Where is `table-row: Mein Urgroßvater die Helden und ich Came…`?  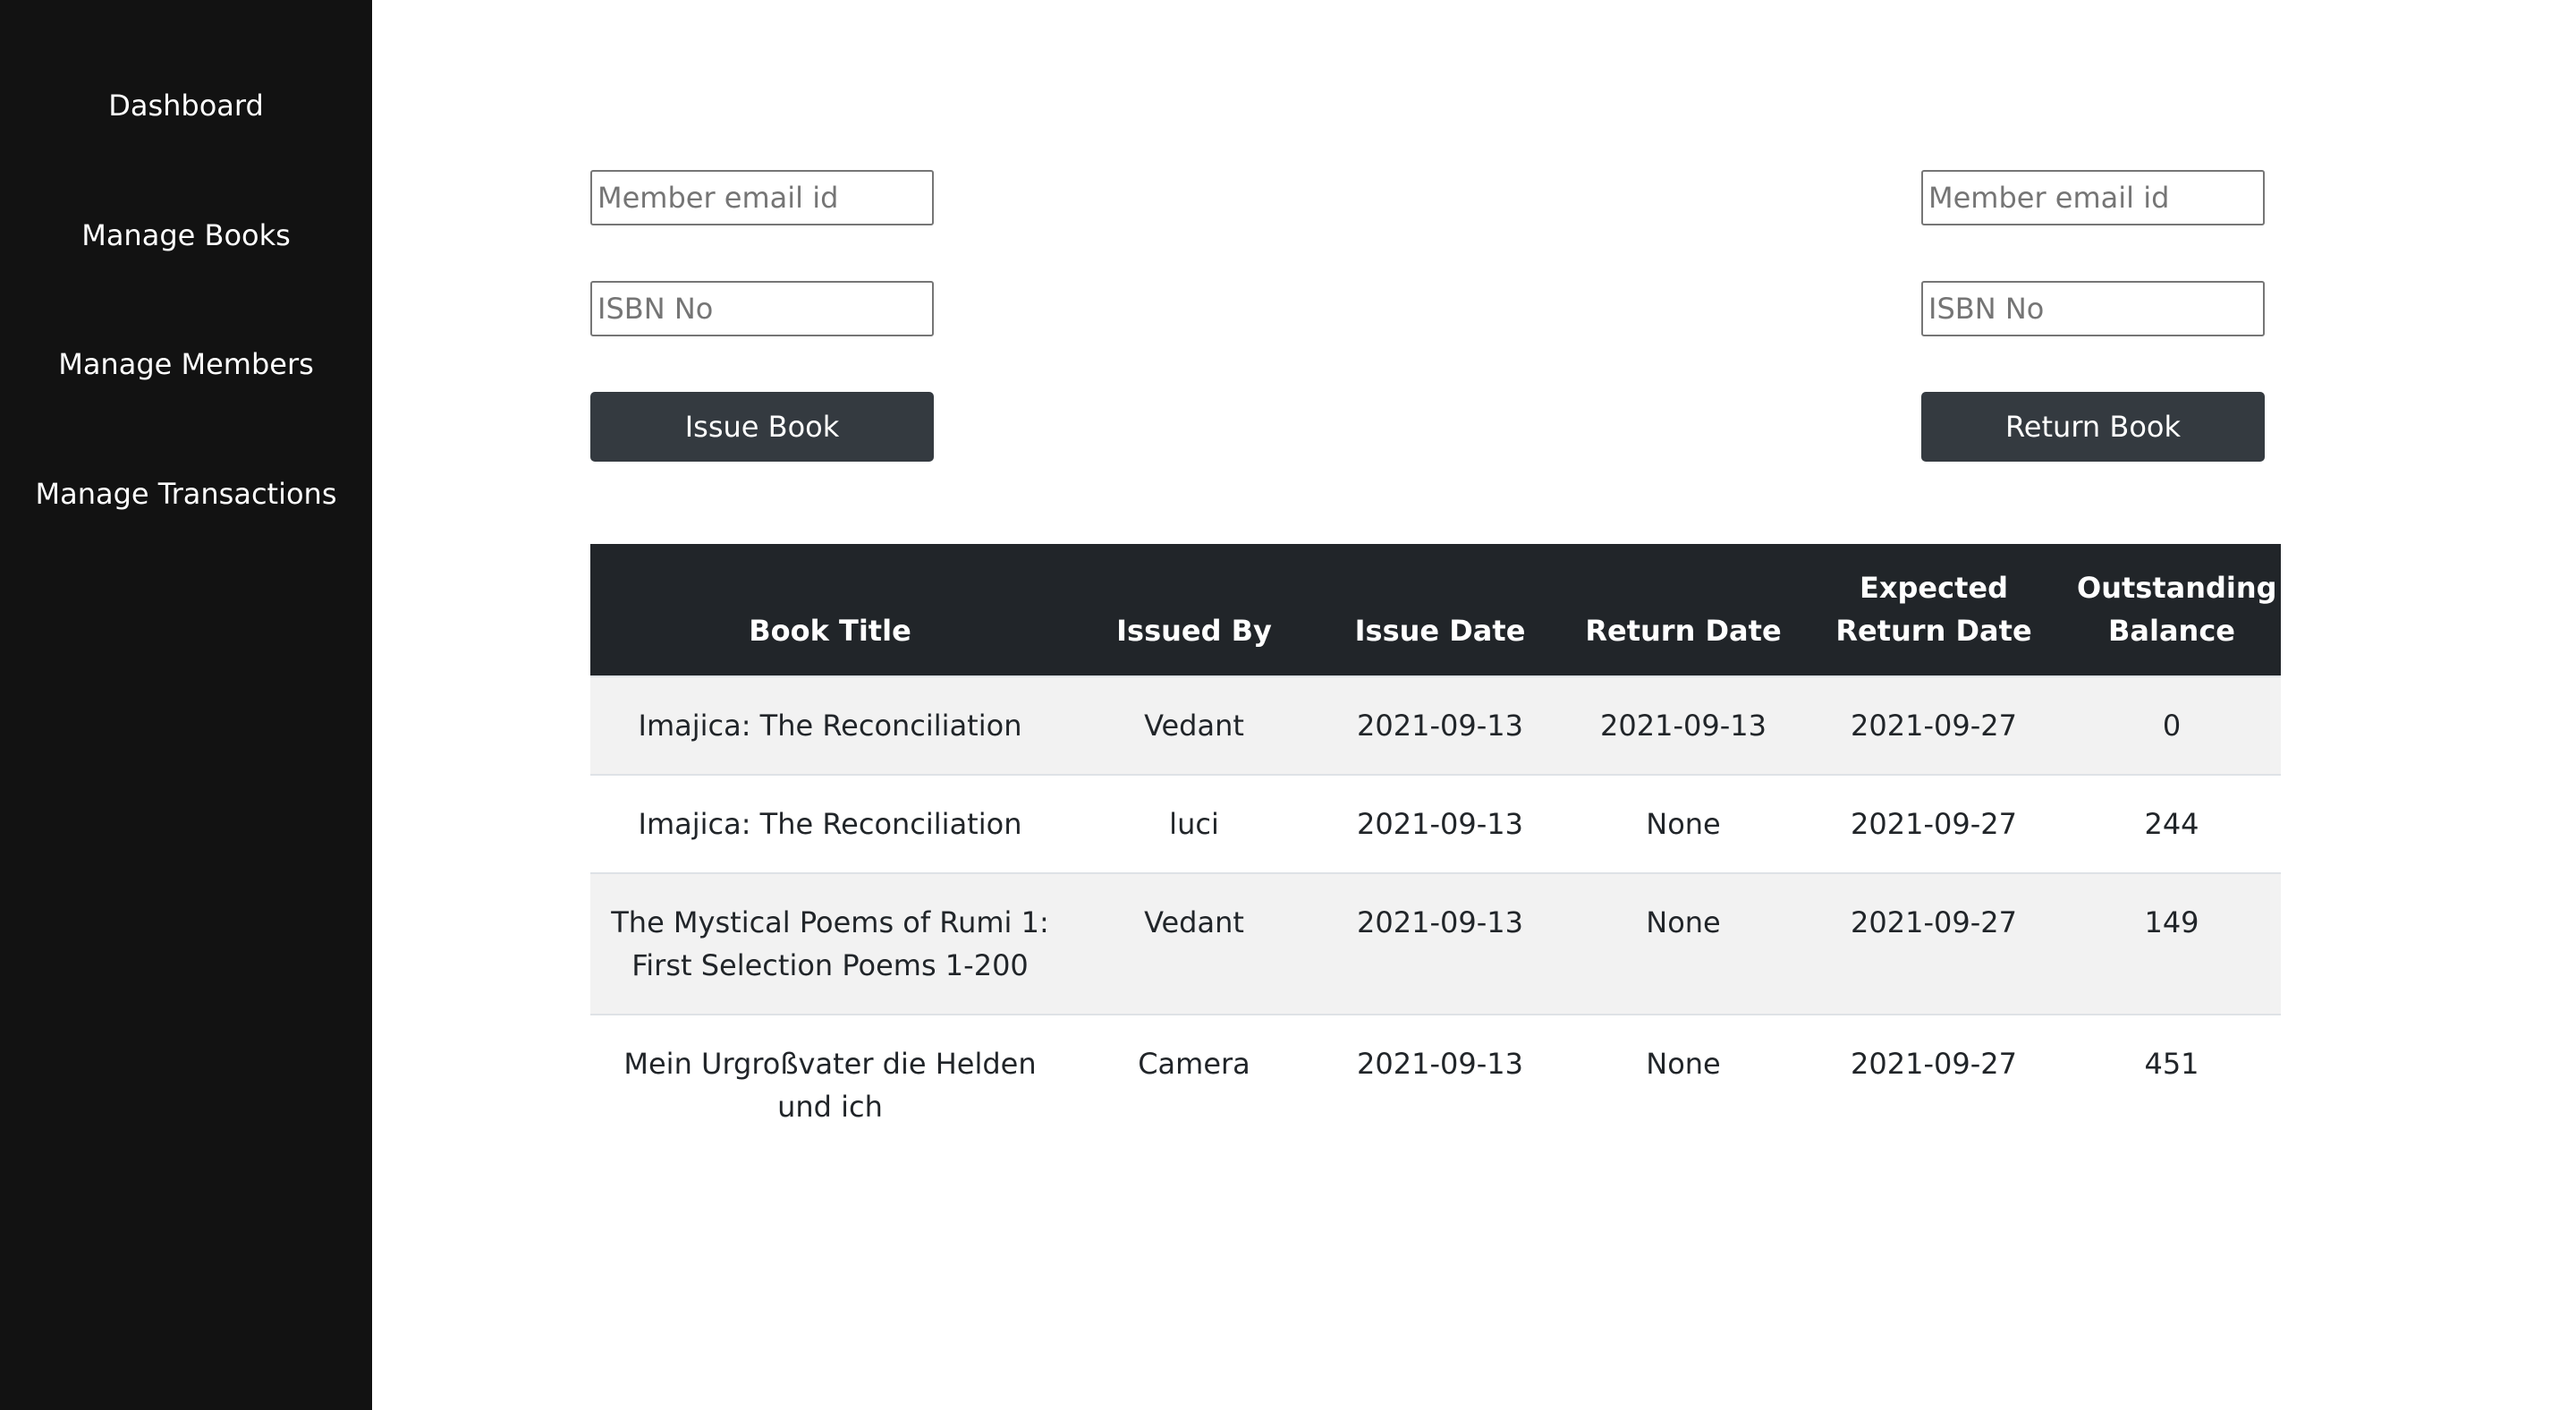
table-row: Mein Urgroßvater die Helden und ich Came… is located at coordinates (1435, 1084).